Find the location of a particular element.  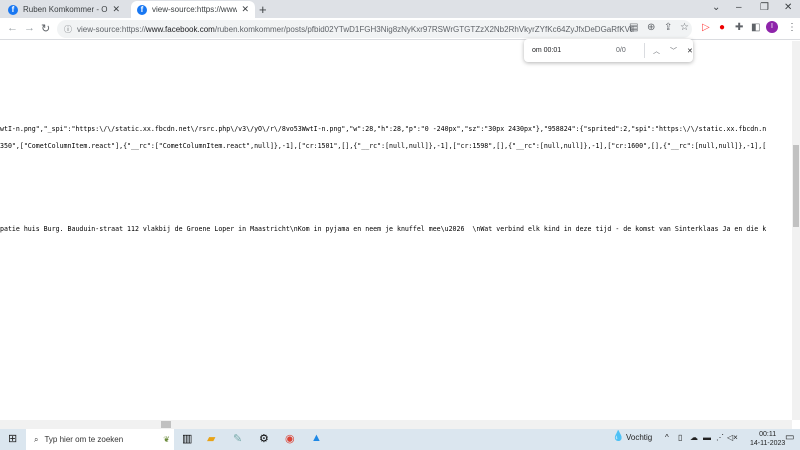

tab-view-source: f view-source:https://www.facebook.com ✕ is located at coordinates (193, 9).